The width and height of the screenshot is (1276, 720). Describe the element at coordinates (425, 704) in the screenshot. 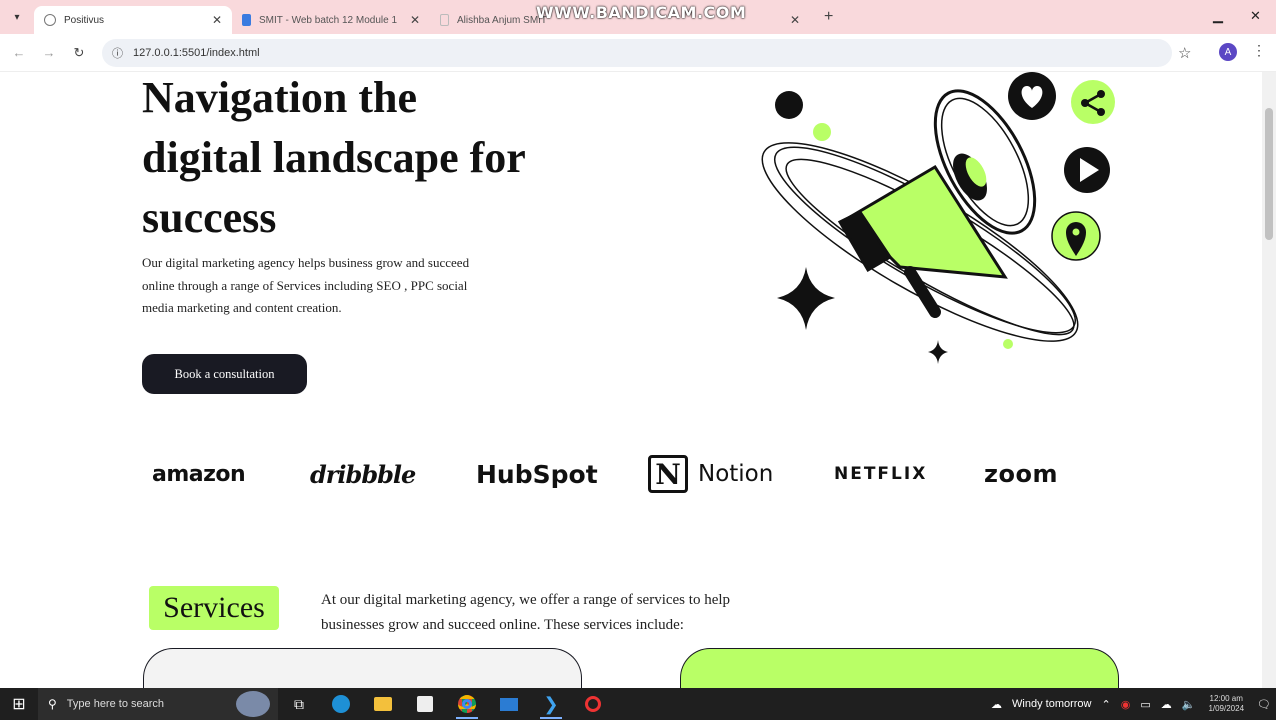

I see `store-icon` at that location.